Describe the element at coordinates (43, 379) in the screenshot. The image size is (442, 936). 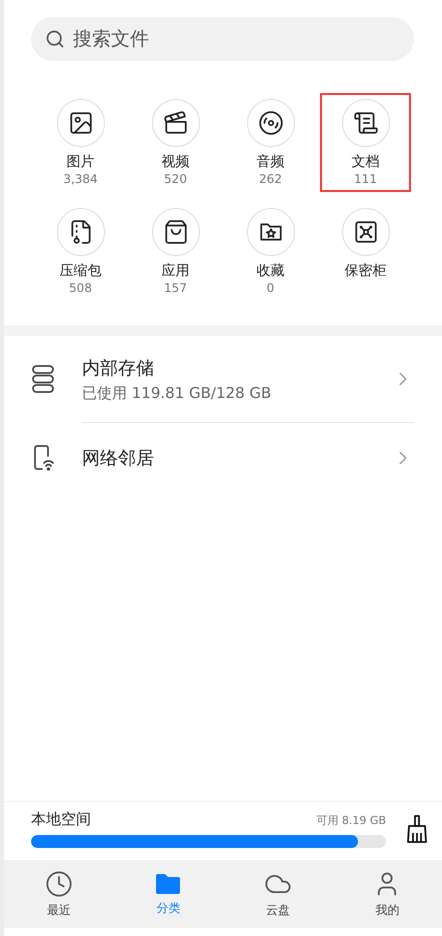
I see `storage-icon` at that location.